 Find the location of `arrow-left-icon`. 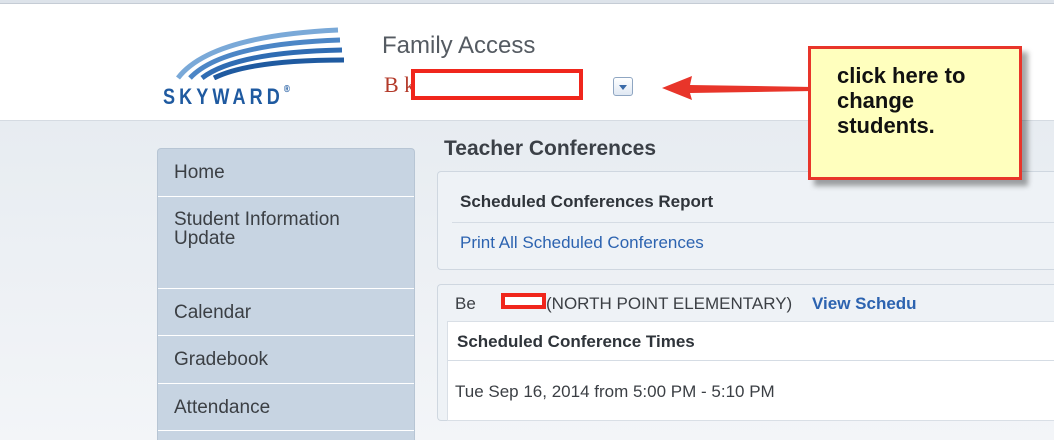

arrow-left-icon is located at coordinates (737, 88).